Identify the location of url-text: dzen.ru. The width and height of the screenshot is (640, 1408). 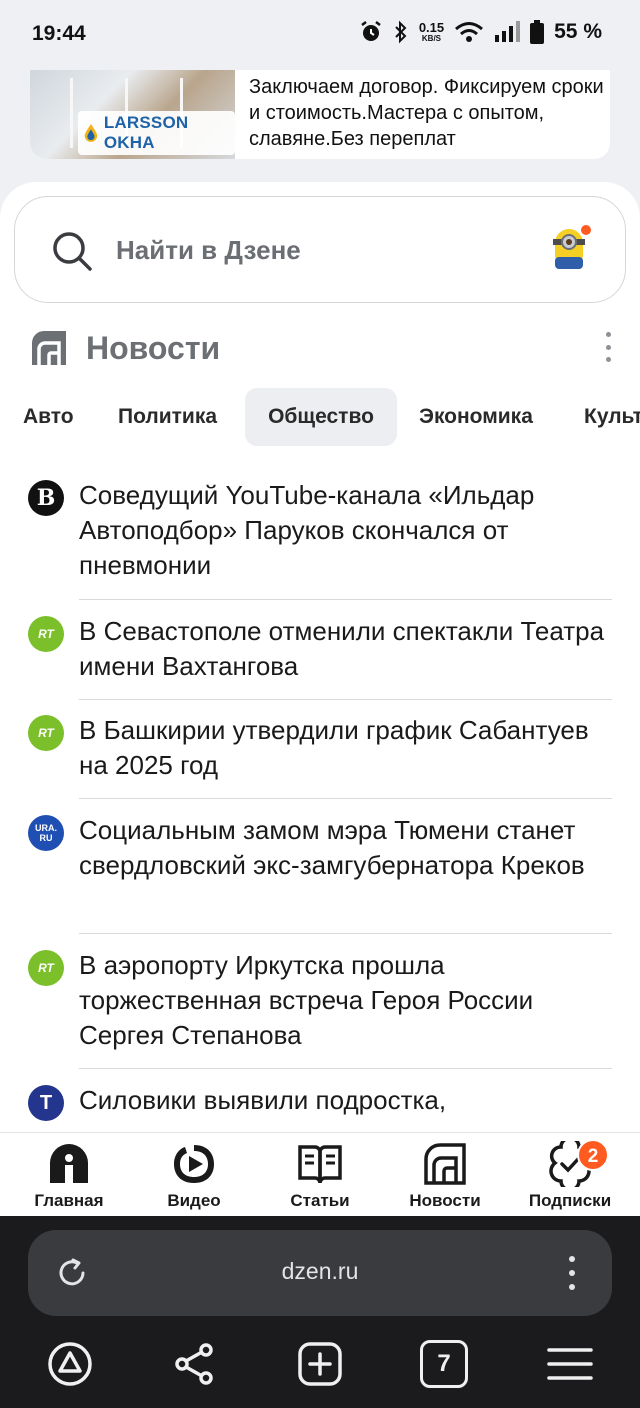
(320, 1271).